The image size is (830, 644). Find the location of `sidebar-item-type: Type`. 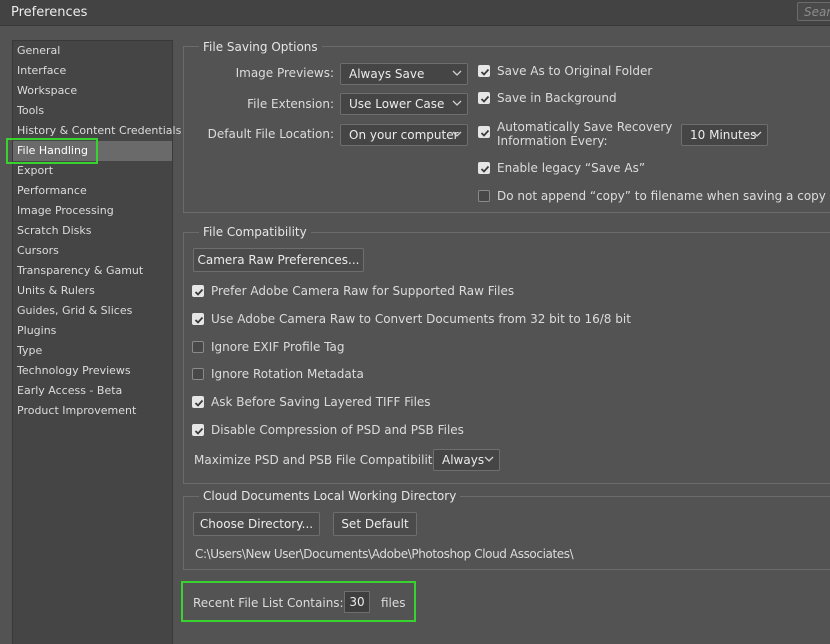

sidebar-item-type: Type is located at coordinates (92, 351).